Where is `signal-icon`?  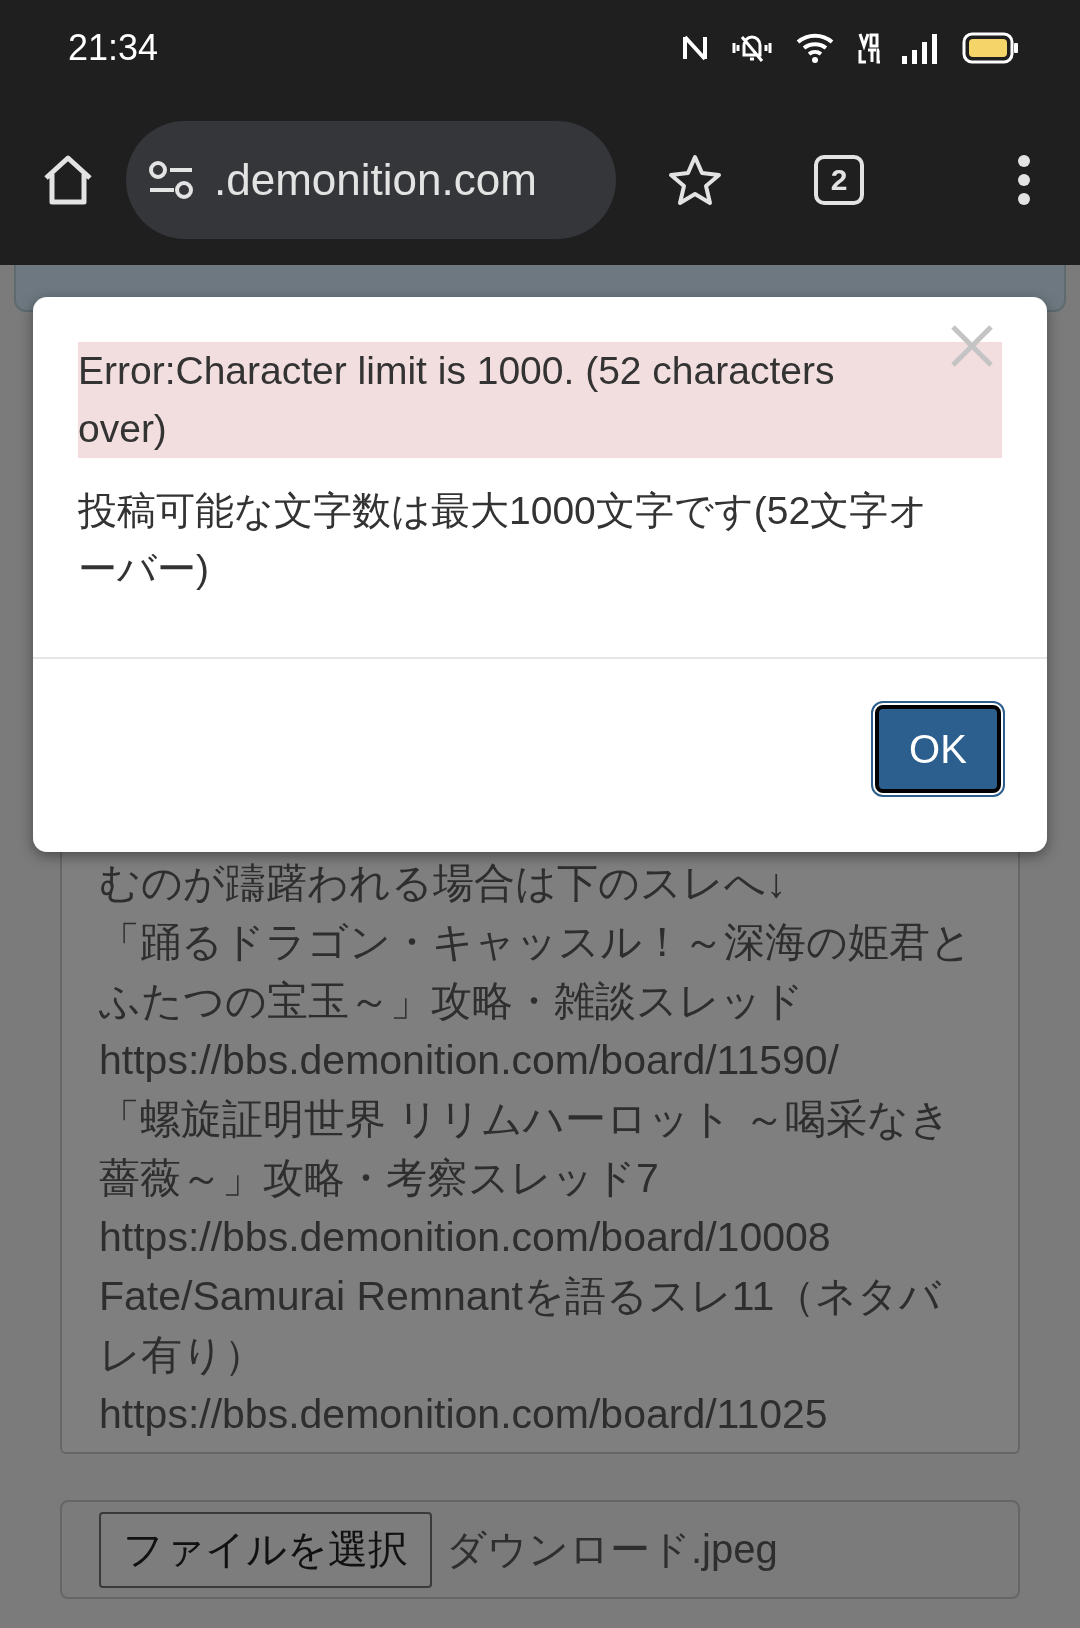
signal-icon is located at coordinates (921, 47).